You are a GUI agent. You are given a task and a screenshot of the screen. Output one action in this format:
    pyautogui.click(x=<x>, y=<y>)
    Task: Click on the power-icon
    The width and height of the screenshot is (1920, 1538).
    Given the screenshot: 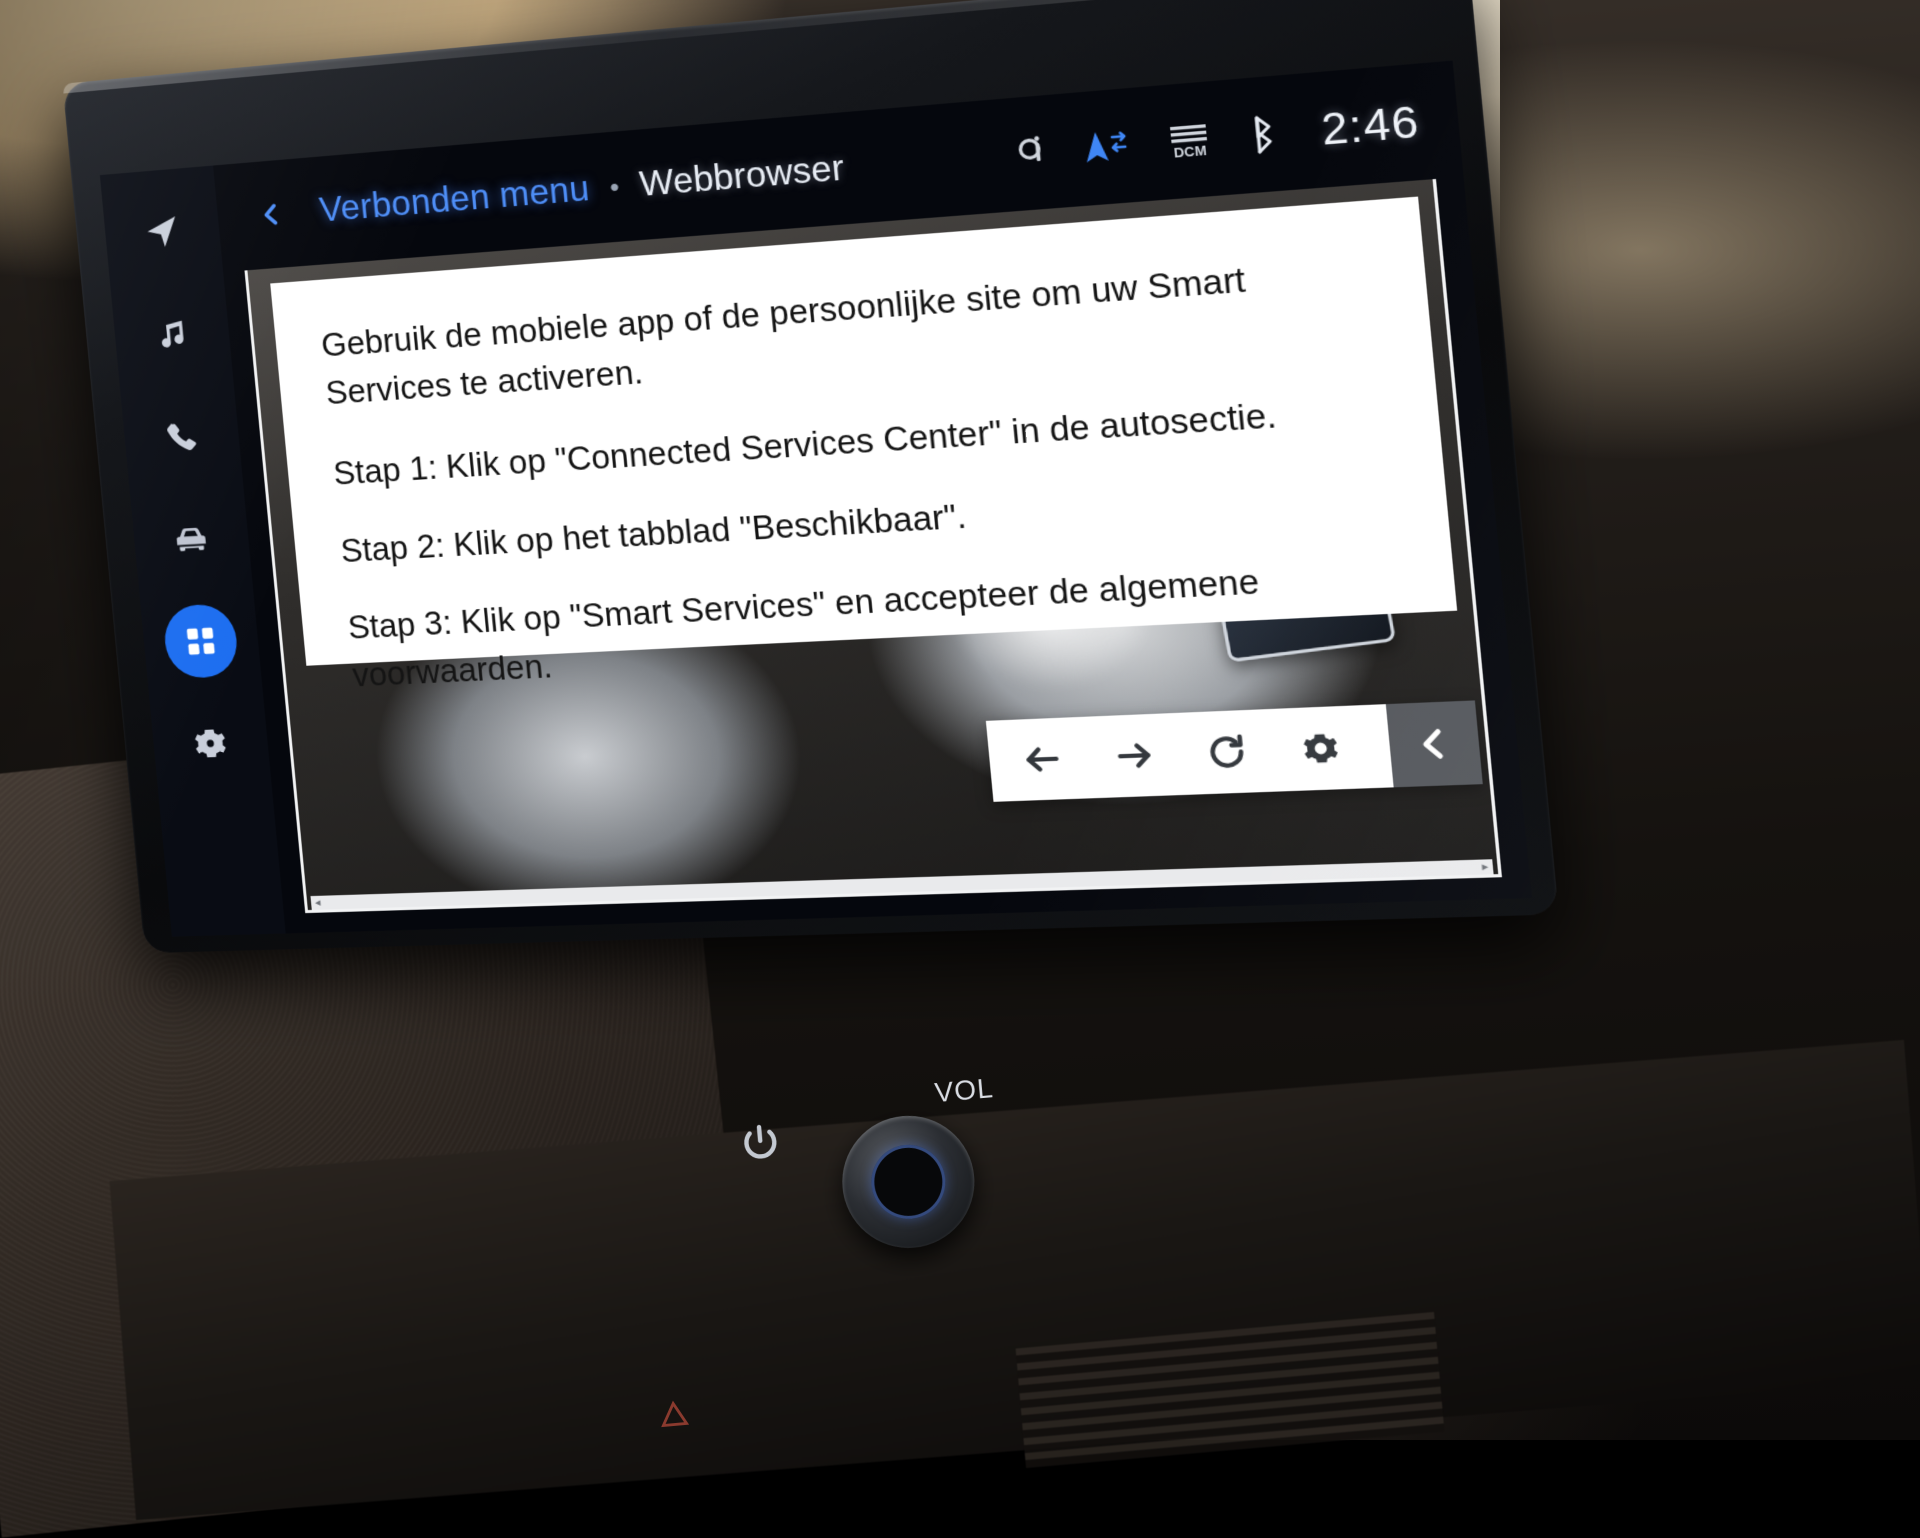 What is the action you would take?
    pyautogui.click(x=761, y=1143)
    